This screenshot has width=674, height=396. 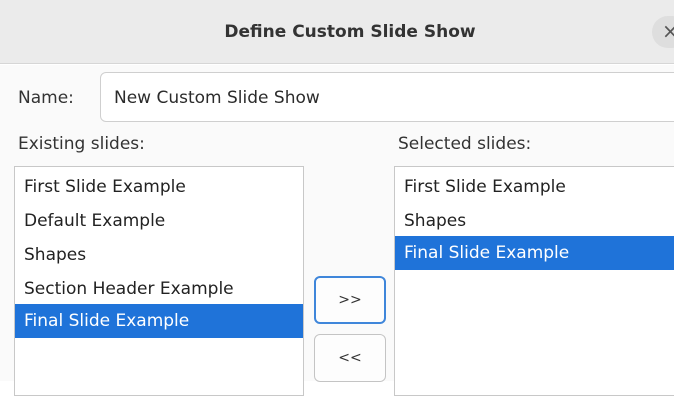 What do you see at coordinates (465, 144) in the screenshot?
I see `selected-slides-label: Selected slides:` at bounding box center [465, 144].